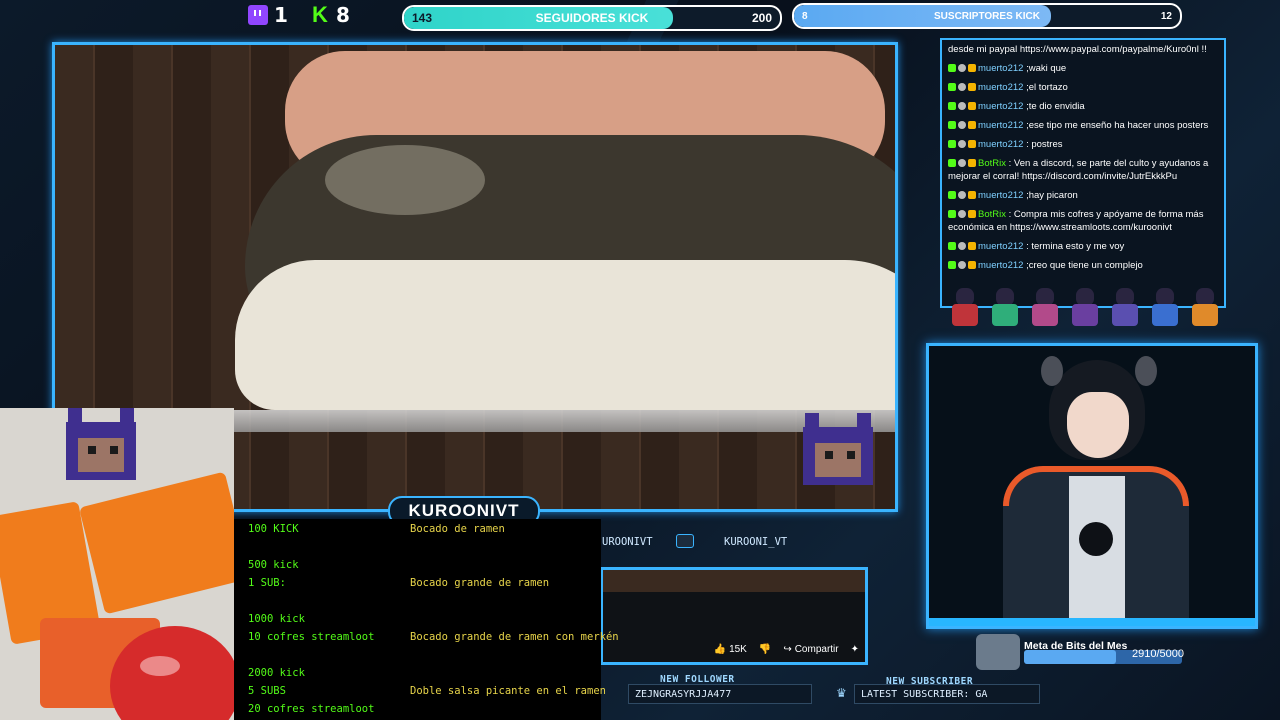 The width and height of the screenshot is (1280, 720). What do you see at coordinates (1083, 87) in the screenshot?
I see `chat-message: muerto212 ;el tortazo` at bounding box center [1083, 87].